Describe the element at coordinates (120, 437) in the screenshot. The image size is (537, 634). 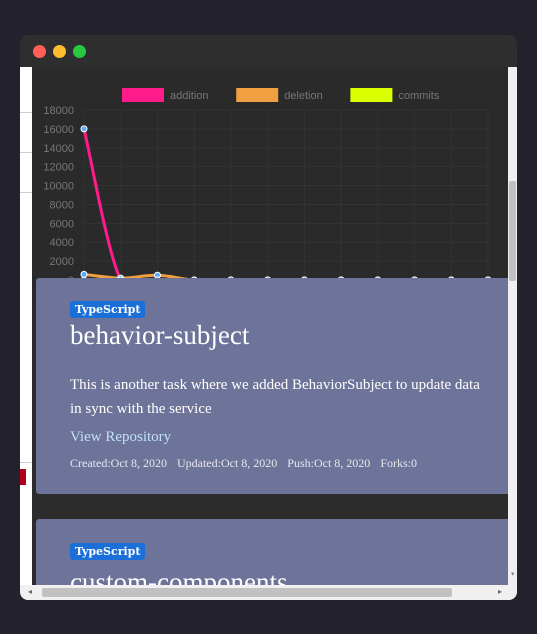
I see `view-repository-link: View Repository` at that location.